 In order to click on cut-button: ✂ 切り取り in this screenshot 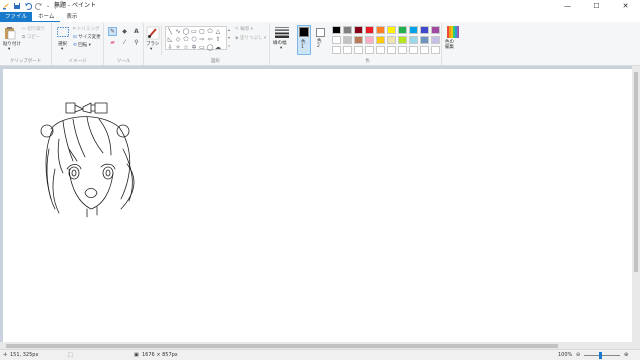, I will do `click(33, 30)`.